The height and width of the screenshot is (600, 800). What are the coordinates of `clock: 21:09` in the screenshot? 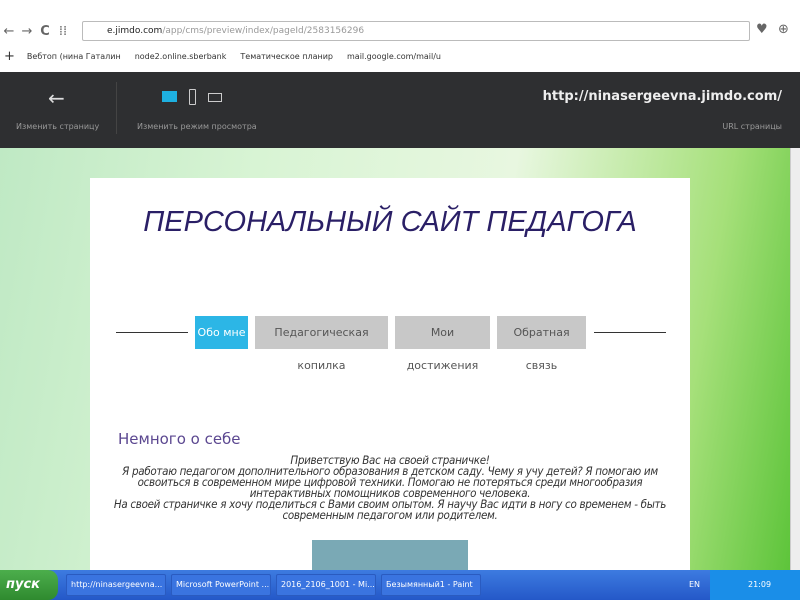 It's located at (759, 584).